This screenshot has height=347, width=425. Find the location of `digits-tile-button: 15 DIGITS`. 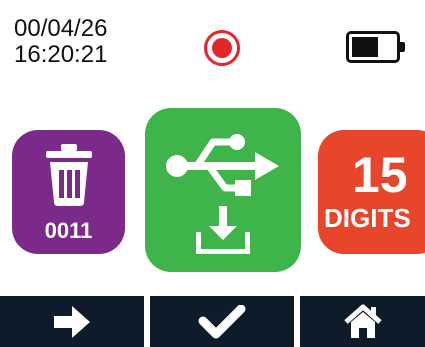

digits-tile-button: 15 DIGITS is located at coordinates (371, 192).